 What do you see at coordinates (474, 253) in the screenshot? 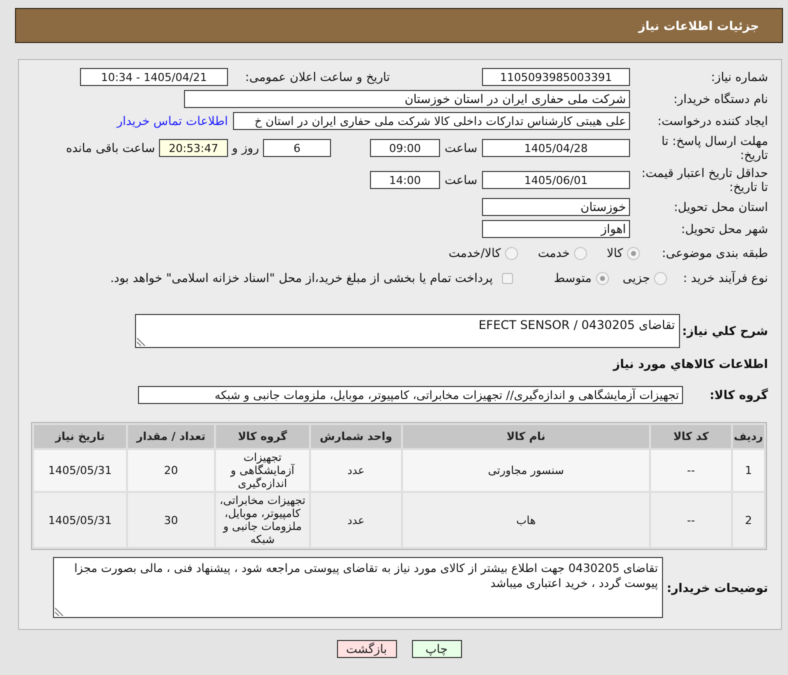
I see `radio-label: کالا/خدمت` at bounding box center [474, 253].